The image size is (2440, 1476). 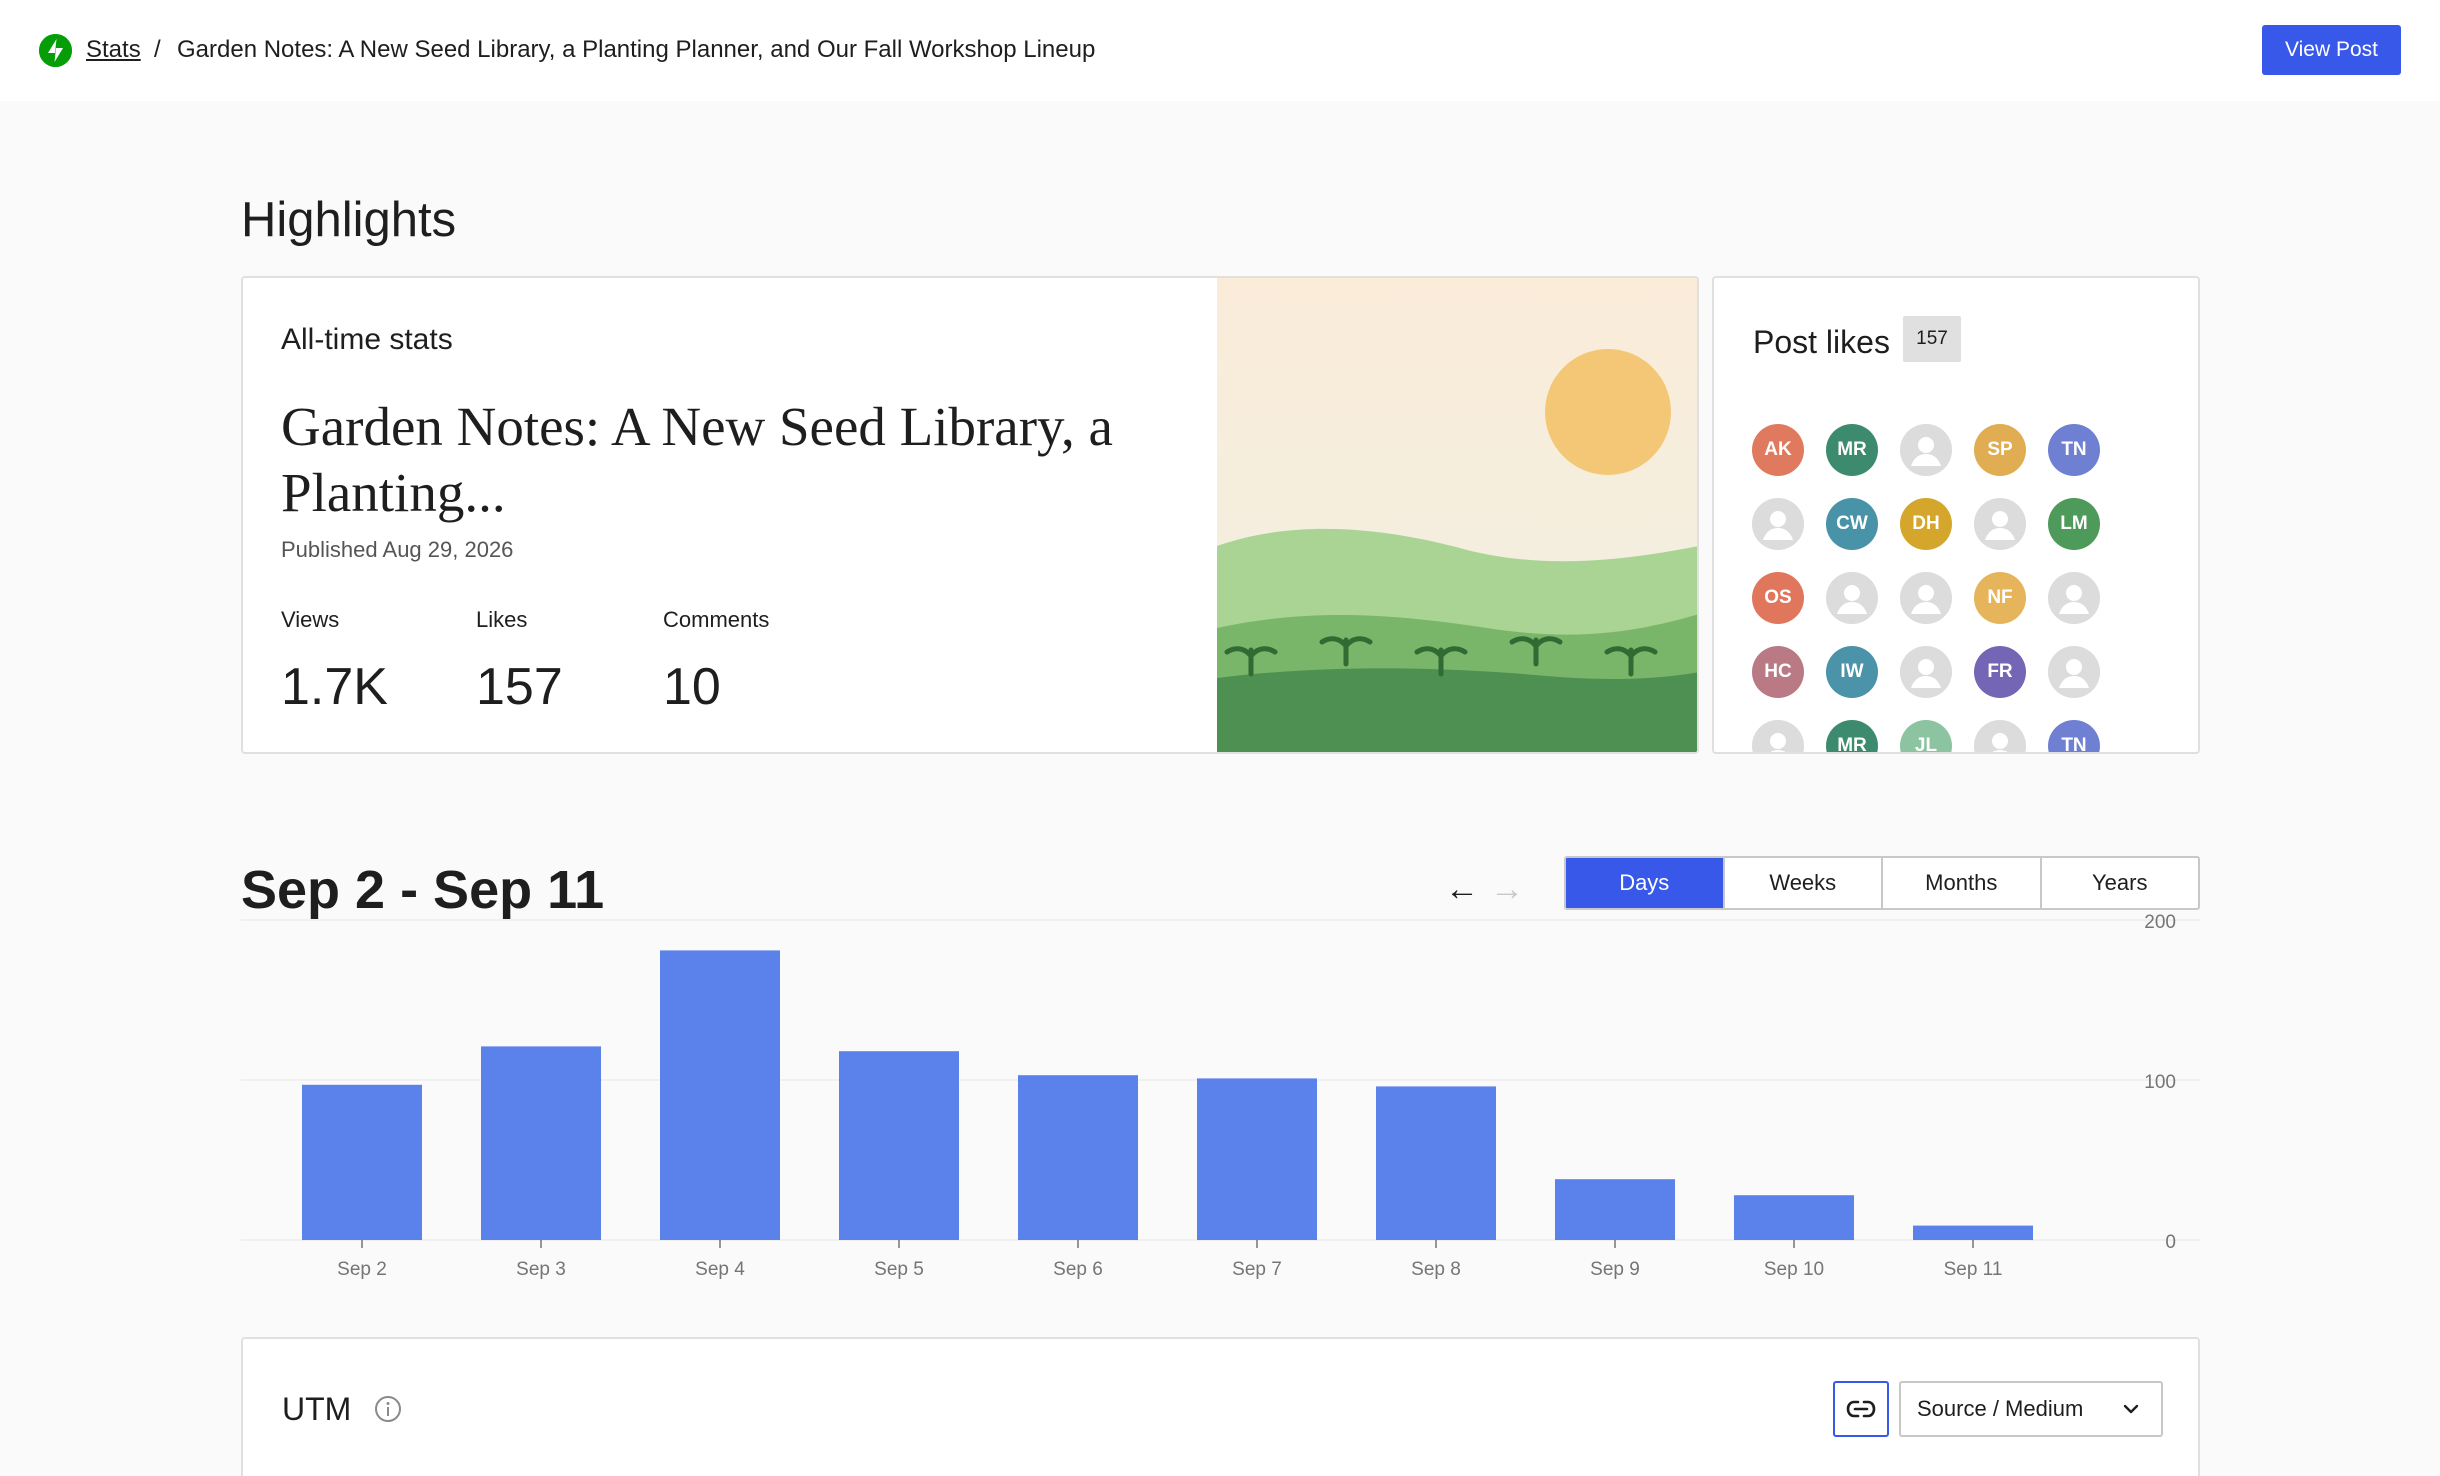 I want to click on period-months: Months, so click(x=1962, y=883).